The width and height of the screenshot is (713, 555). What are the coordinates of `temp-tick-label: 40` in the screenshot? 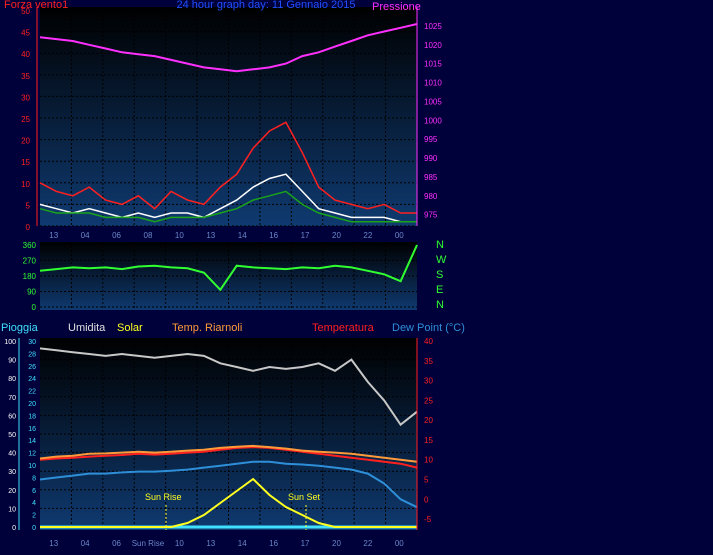 It's located at (428, 341).